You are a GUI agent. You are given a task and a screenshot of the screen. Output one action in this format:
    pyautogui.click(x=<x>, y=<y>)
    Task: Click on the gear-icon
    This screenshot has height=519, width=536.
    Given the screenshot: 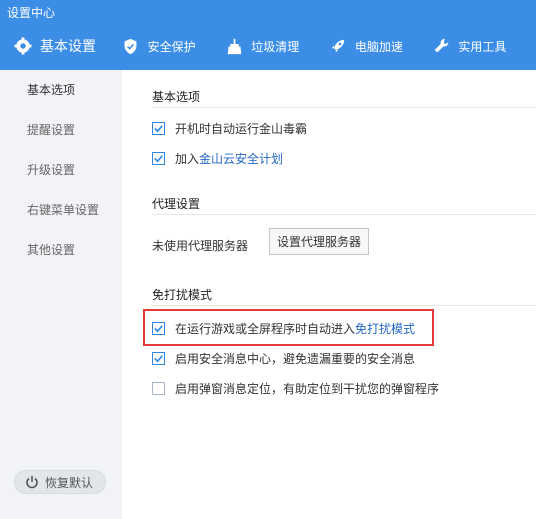 What is the action you would take?
    pyautogui.click(x=23, y=46)
    